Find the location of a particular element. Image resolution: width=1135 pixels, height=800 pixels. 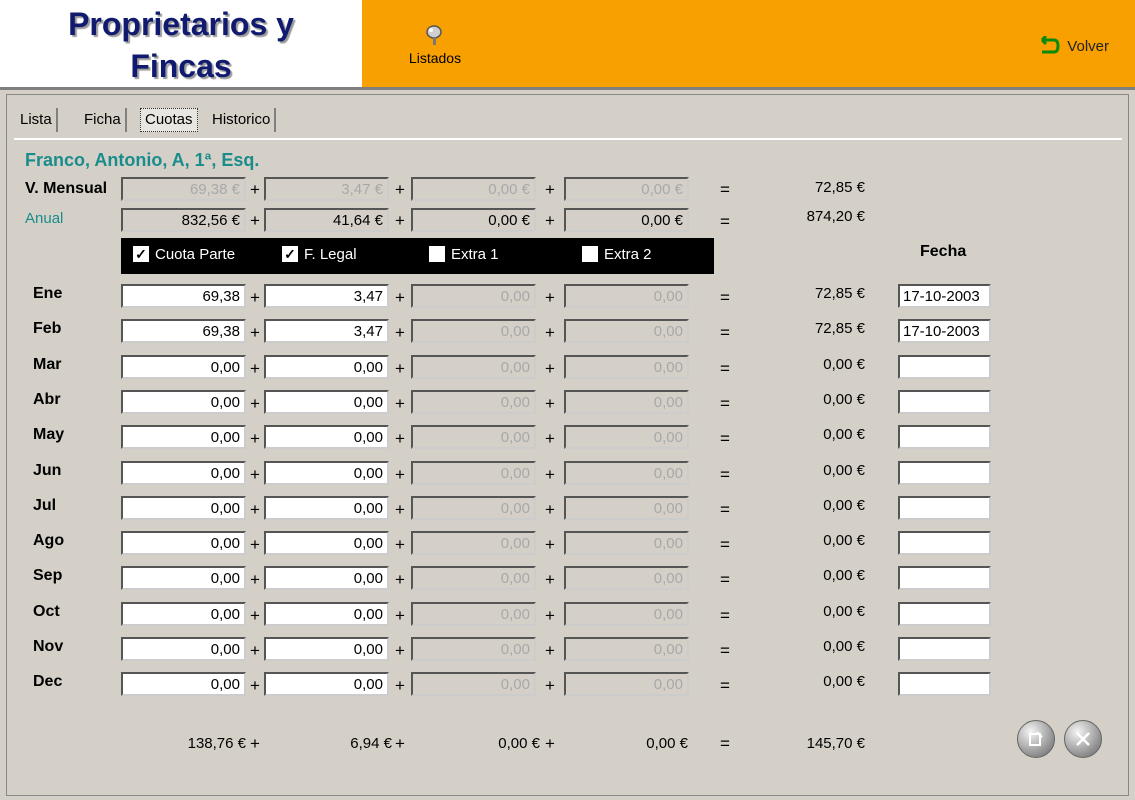

month-label: Feb is located at coordinates (47, 328).